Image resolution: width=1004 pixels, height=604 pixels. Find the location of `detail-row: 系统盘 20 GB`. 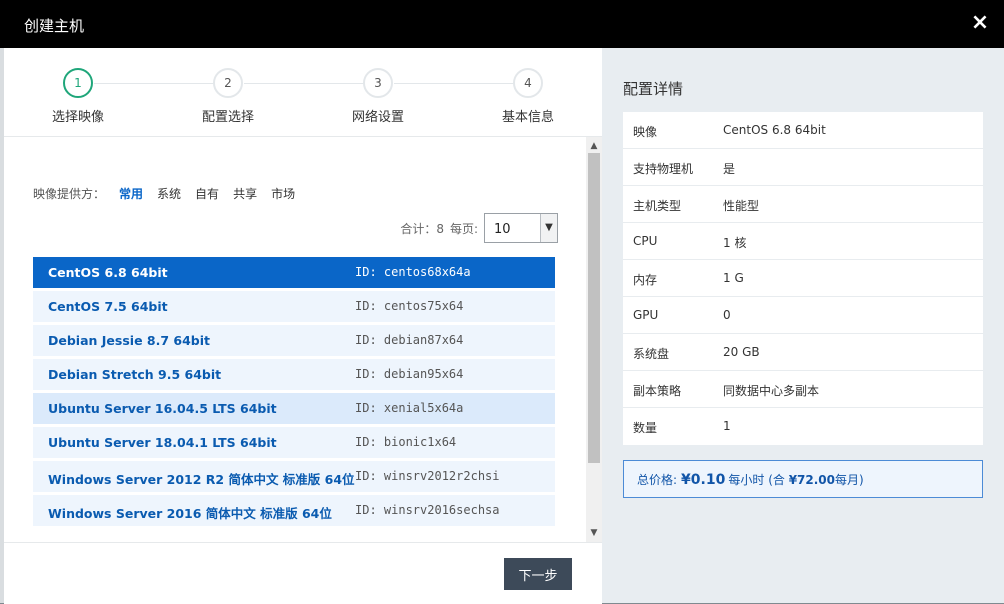

detail-row: 系统盘 20 GB is located at coordinates (803, 352).